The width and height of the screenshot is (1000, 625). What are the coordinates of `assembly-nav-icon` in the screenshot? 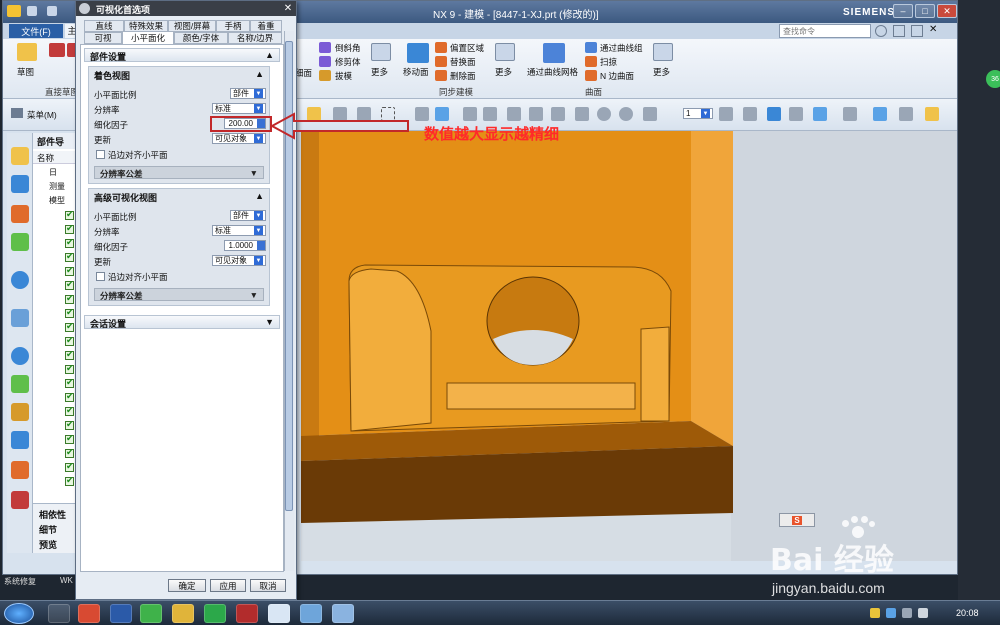 It's located at (20, 184).